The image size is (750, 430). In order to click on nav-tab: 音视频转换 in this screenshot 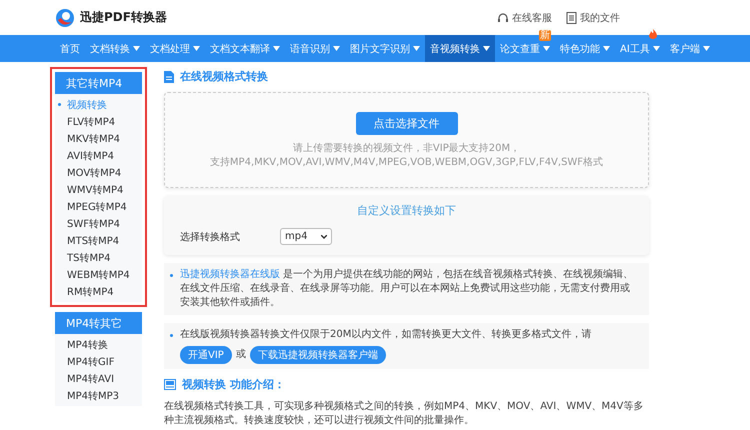, I will do `click(460, 48)`.